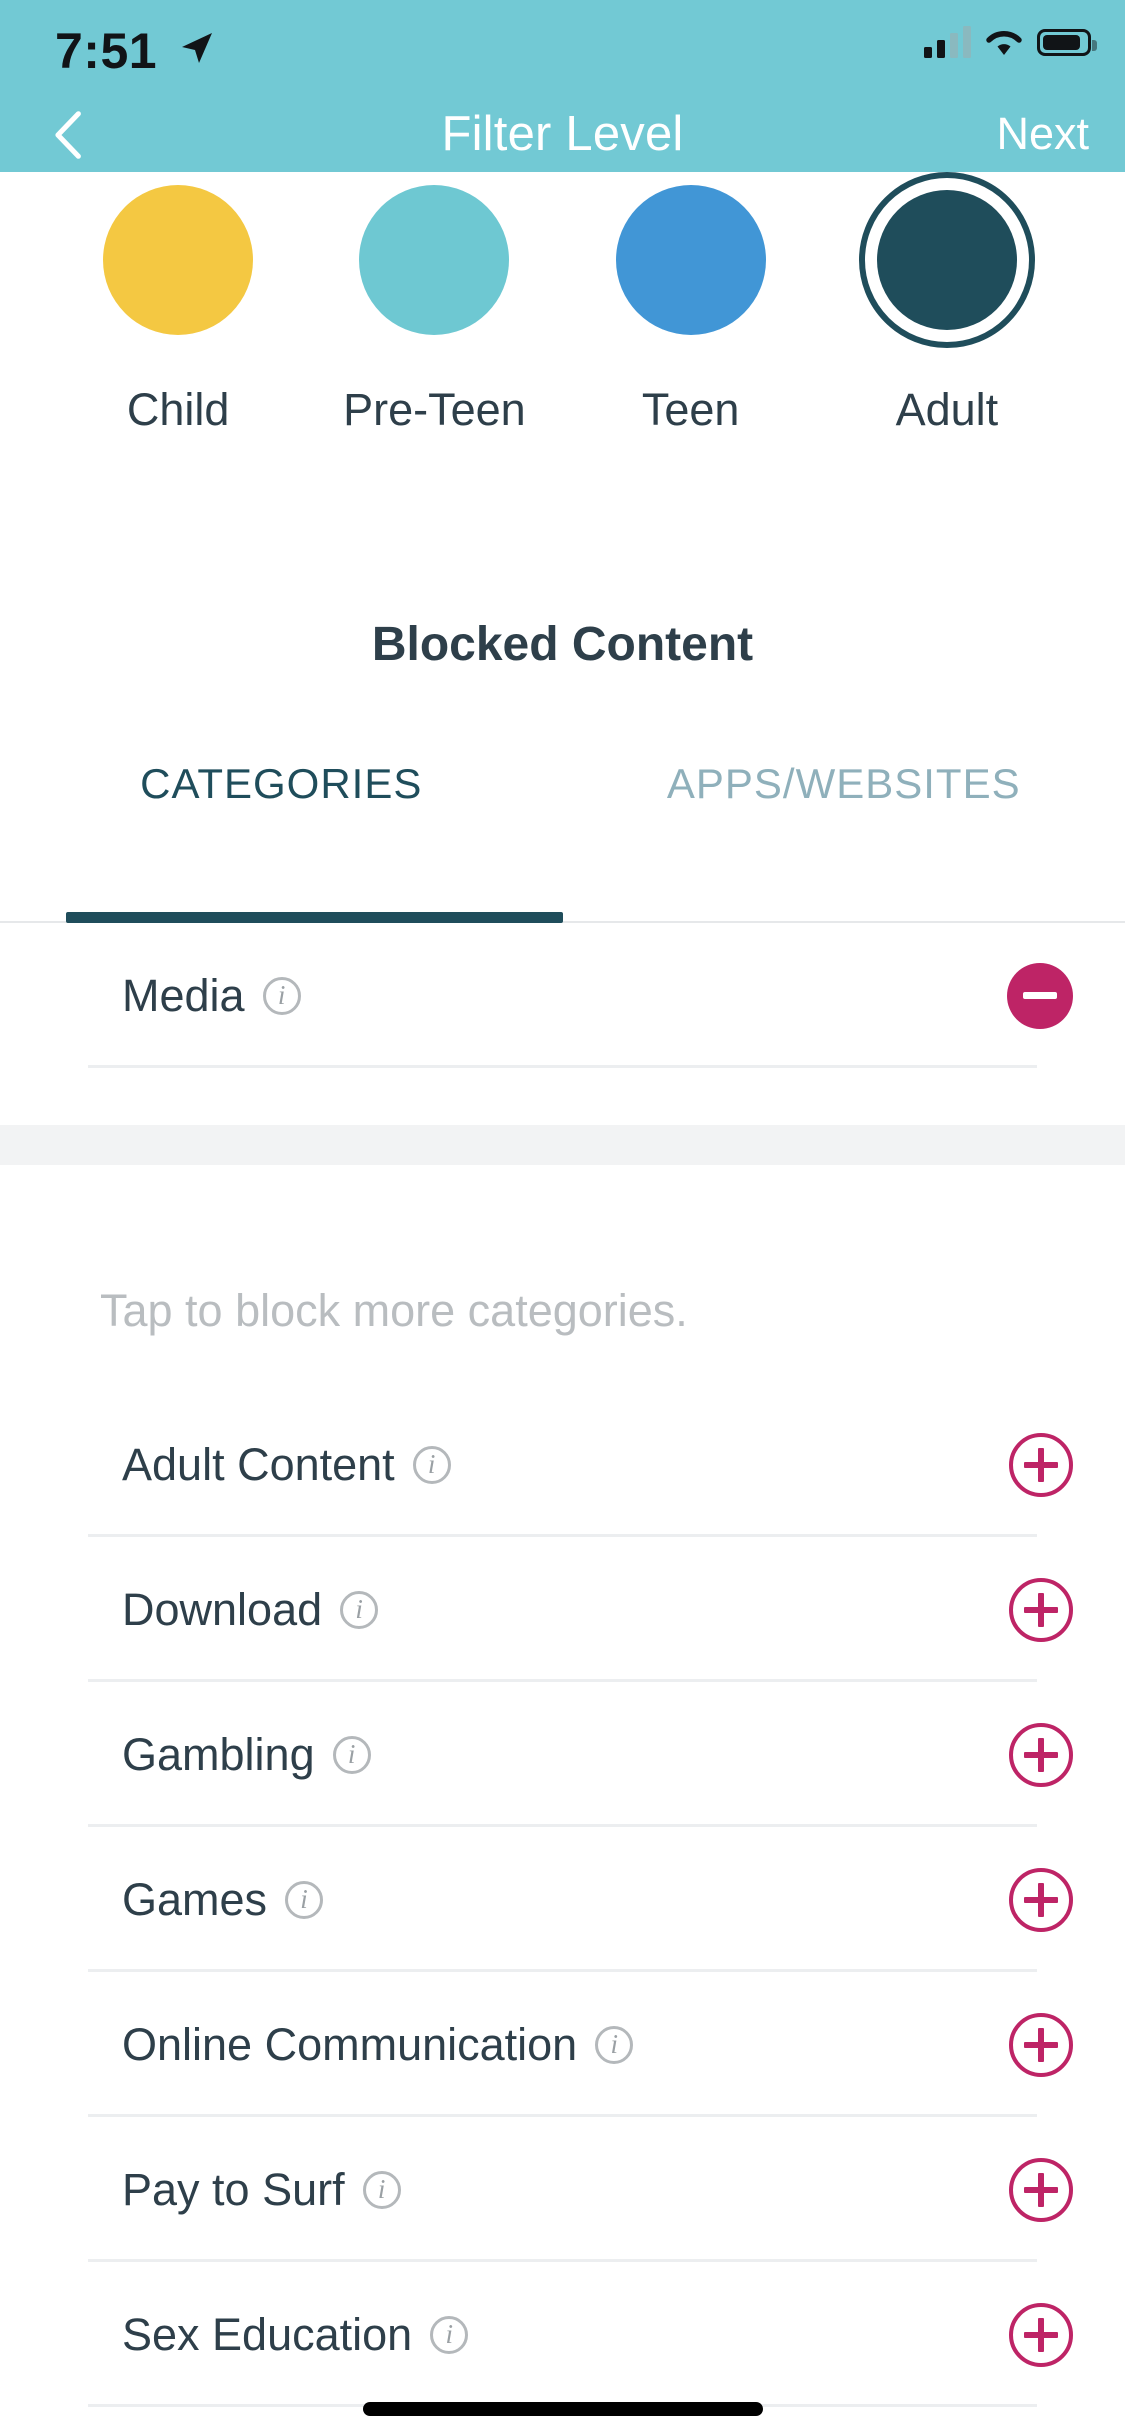 Image resolution: width=1125 pixels, height=2436 pixels. I want to click on filter-level-child-dot, so click(178, 260).